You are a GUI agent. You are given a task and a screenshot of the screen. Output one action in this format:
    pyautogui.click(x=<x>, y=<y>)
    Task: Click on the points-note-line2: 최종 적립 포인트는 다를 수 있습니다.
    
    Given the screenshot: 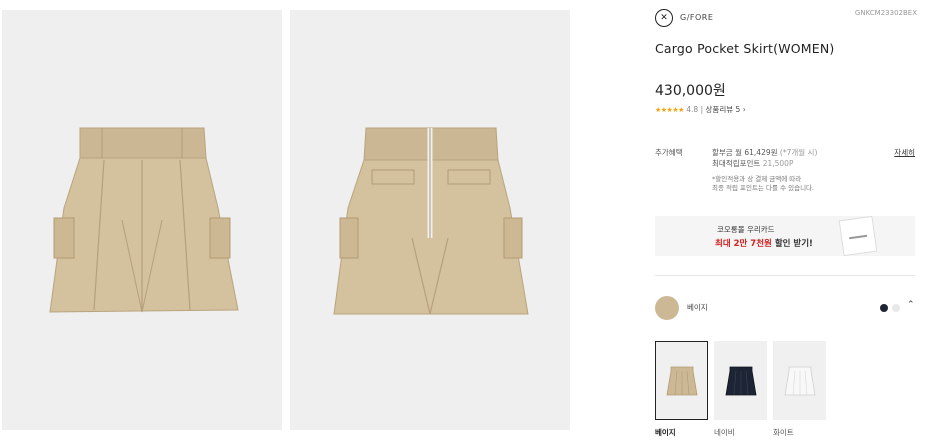 What is the action you would take?
    pyautogui.click(x=763, y=188)
    